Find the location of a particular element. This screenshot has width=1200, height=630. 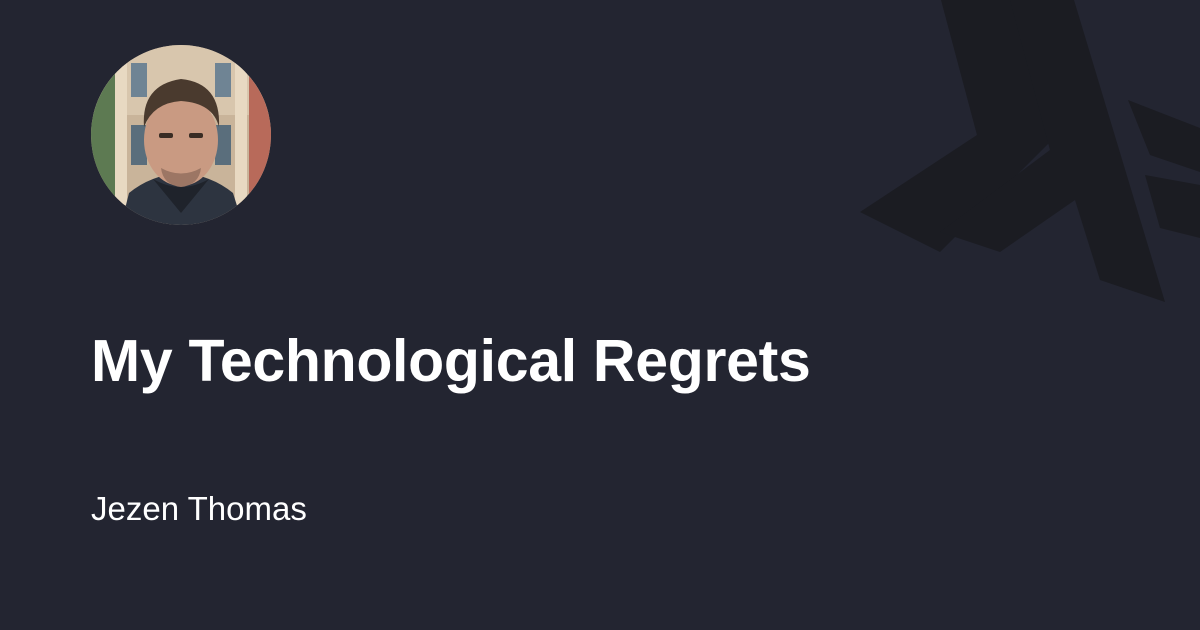

author-photo is located at coordinates (181, 135).